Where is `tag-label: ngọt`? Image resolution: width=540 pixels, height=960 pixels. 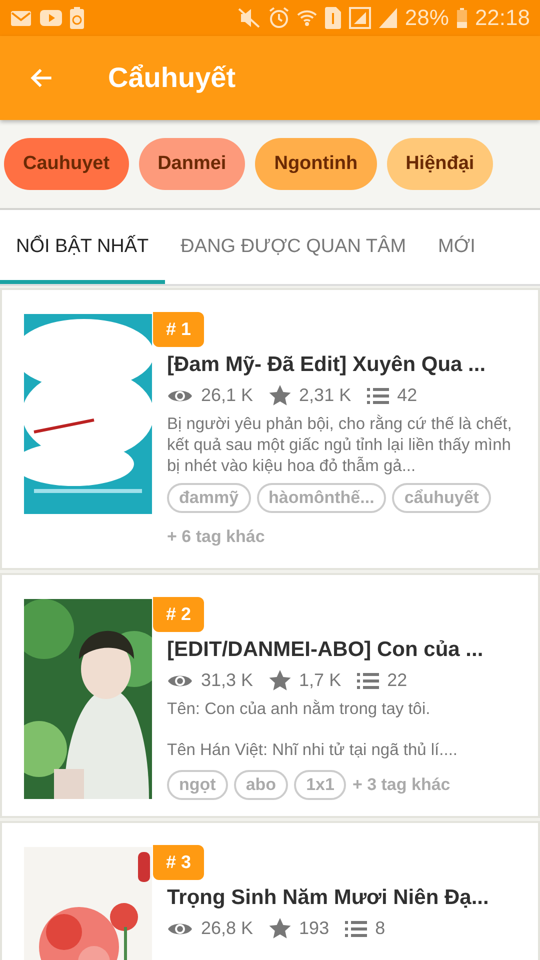 tag-label: ngọt is located at coordinates (197, 785).